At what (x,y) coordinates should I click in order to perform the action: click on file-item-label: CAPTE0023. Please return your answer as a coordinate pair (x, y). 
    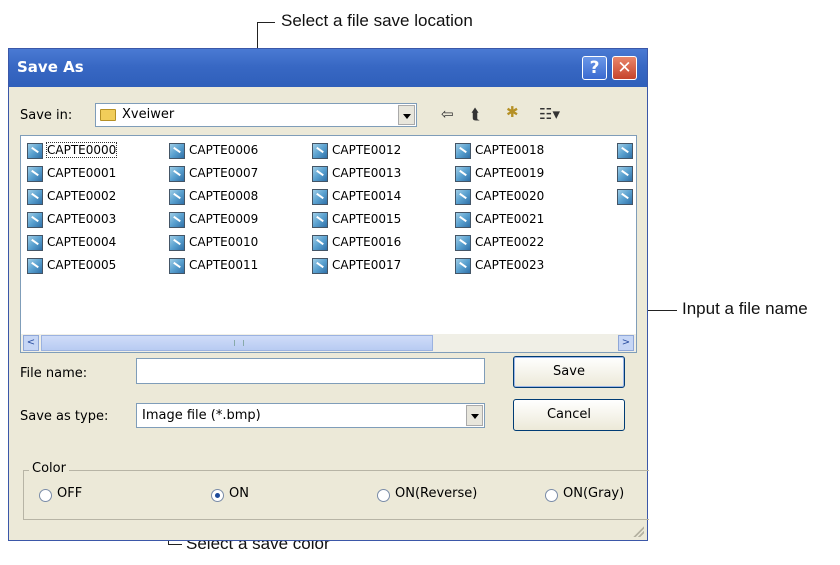
    Looking at the image, I should click on (510, 265).